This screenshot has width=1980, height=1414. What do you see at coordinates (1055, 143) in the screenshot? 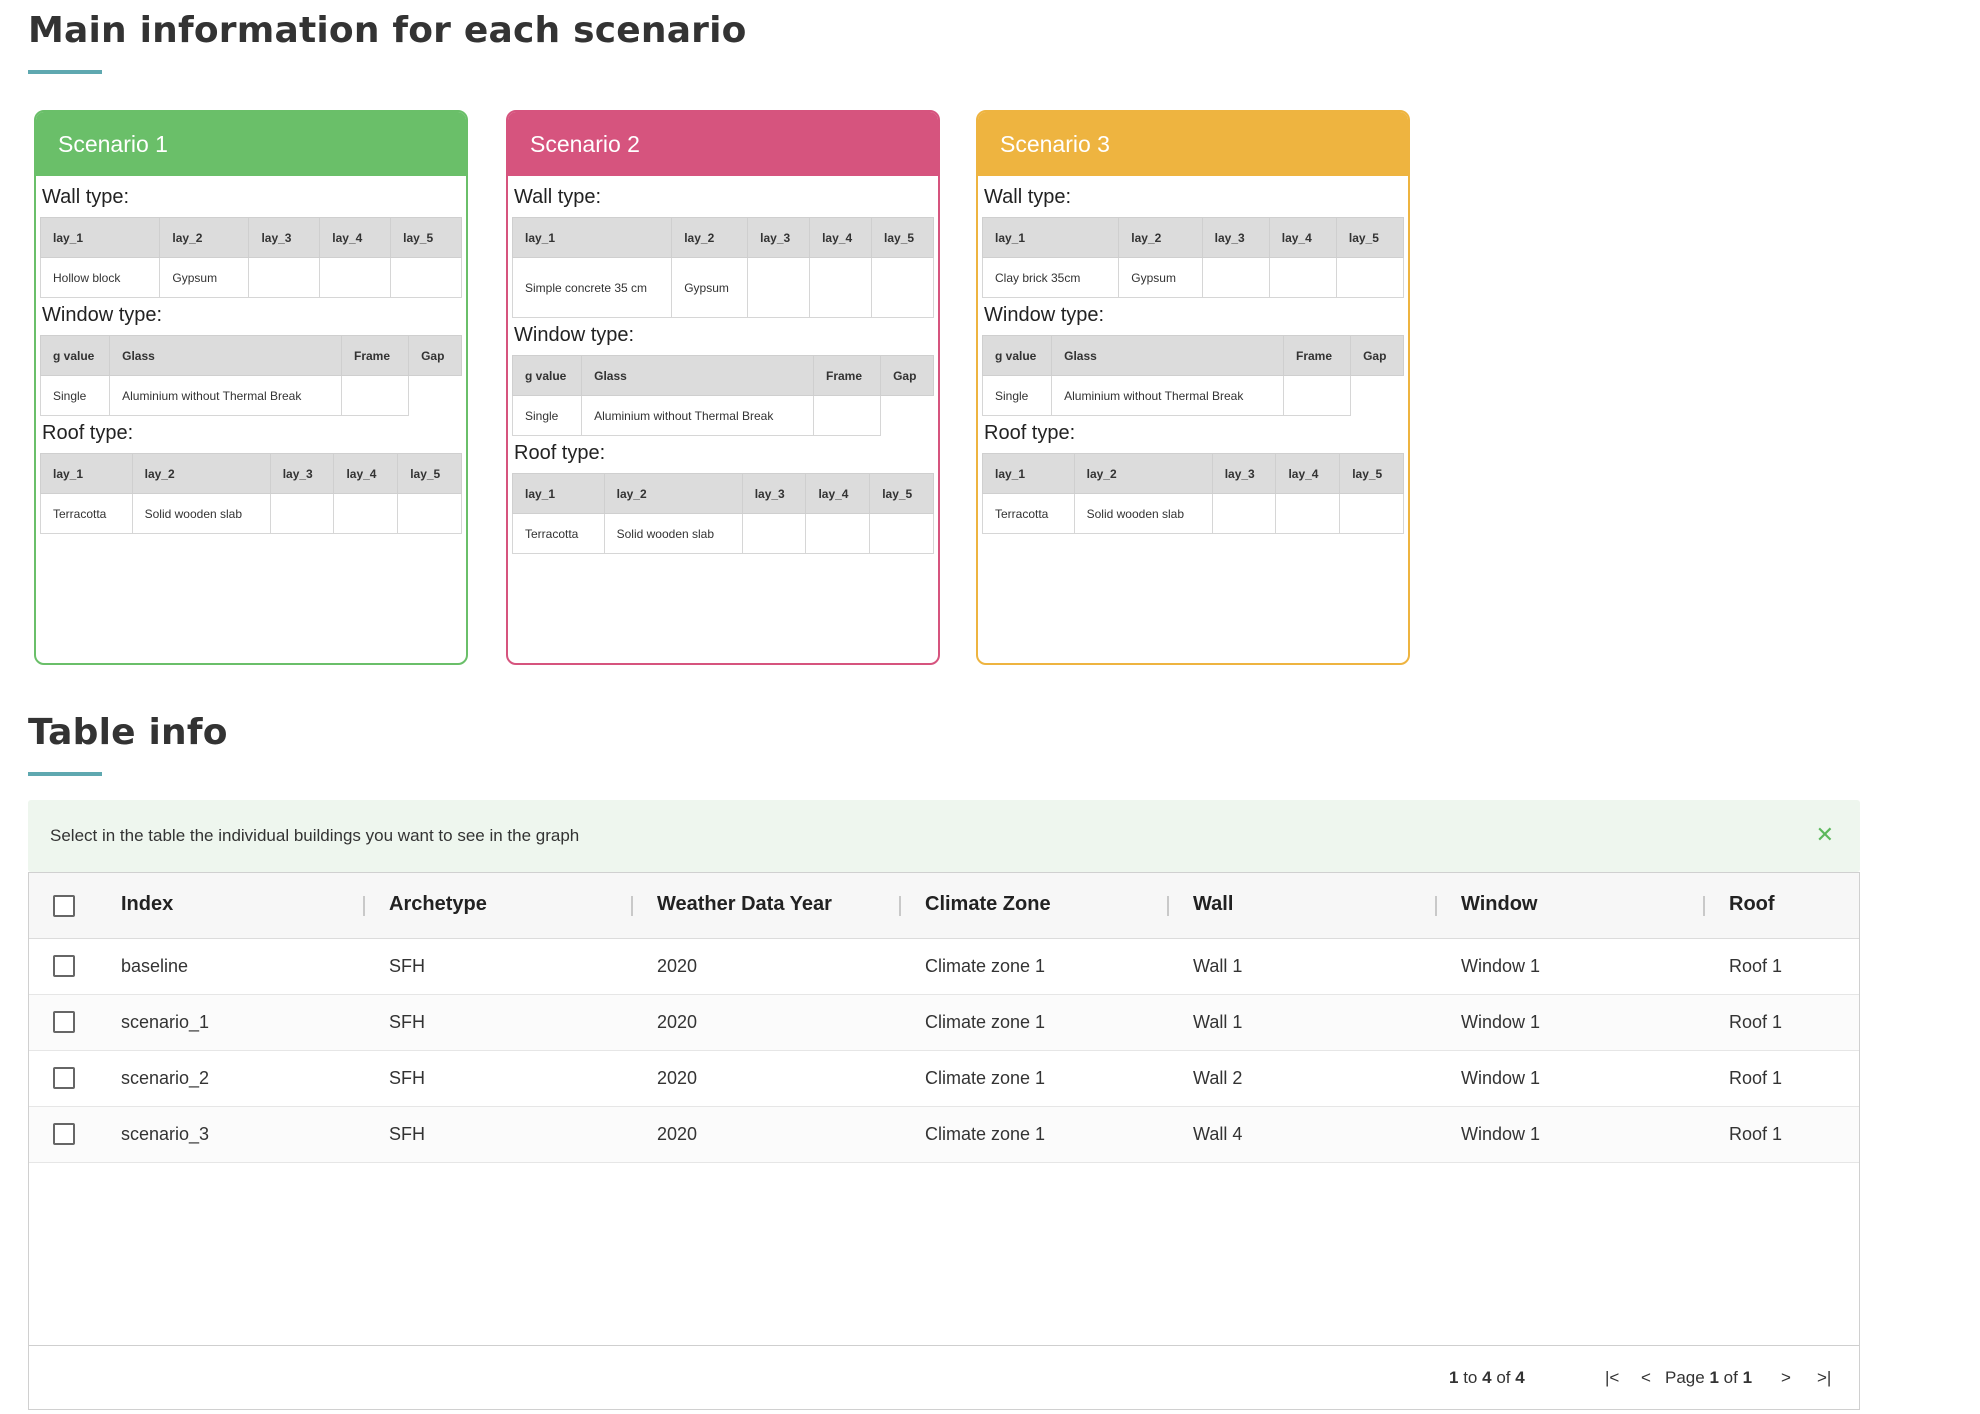
I see `scenario-title: Scenario 3` at bounding box center [1055, 143].